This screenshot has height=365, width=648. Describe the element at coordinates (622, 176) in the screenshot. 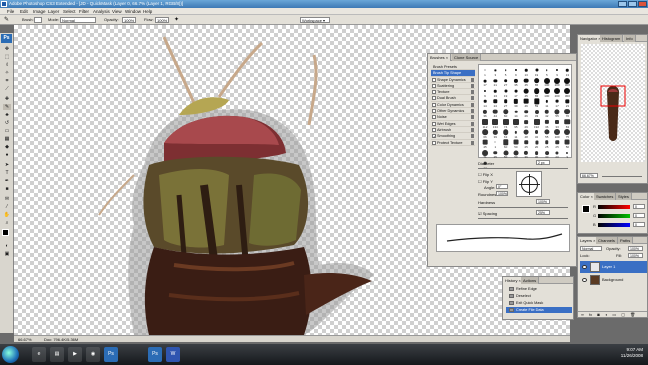

I see `navigator-zoom-slider` at that location.